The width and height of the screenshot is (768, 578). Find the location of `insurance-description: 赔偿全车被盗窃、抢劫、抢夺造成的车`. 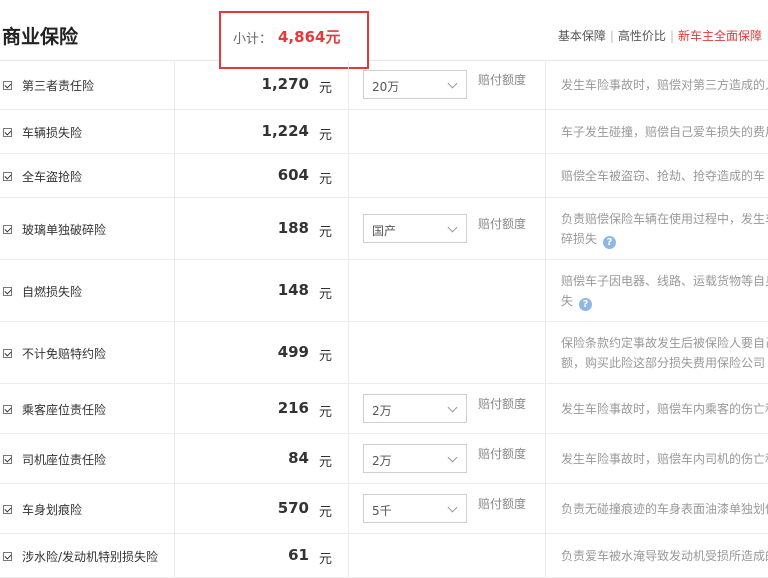

insurance-description: 赔偿全车被盗窃、抢劫、抢夺造成的车 is located at coordinates (664, 176).